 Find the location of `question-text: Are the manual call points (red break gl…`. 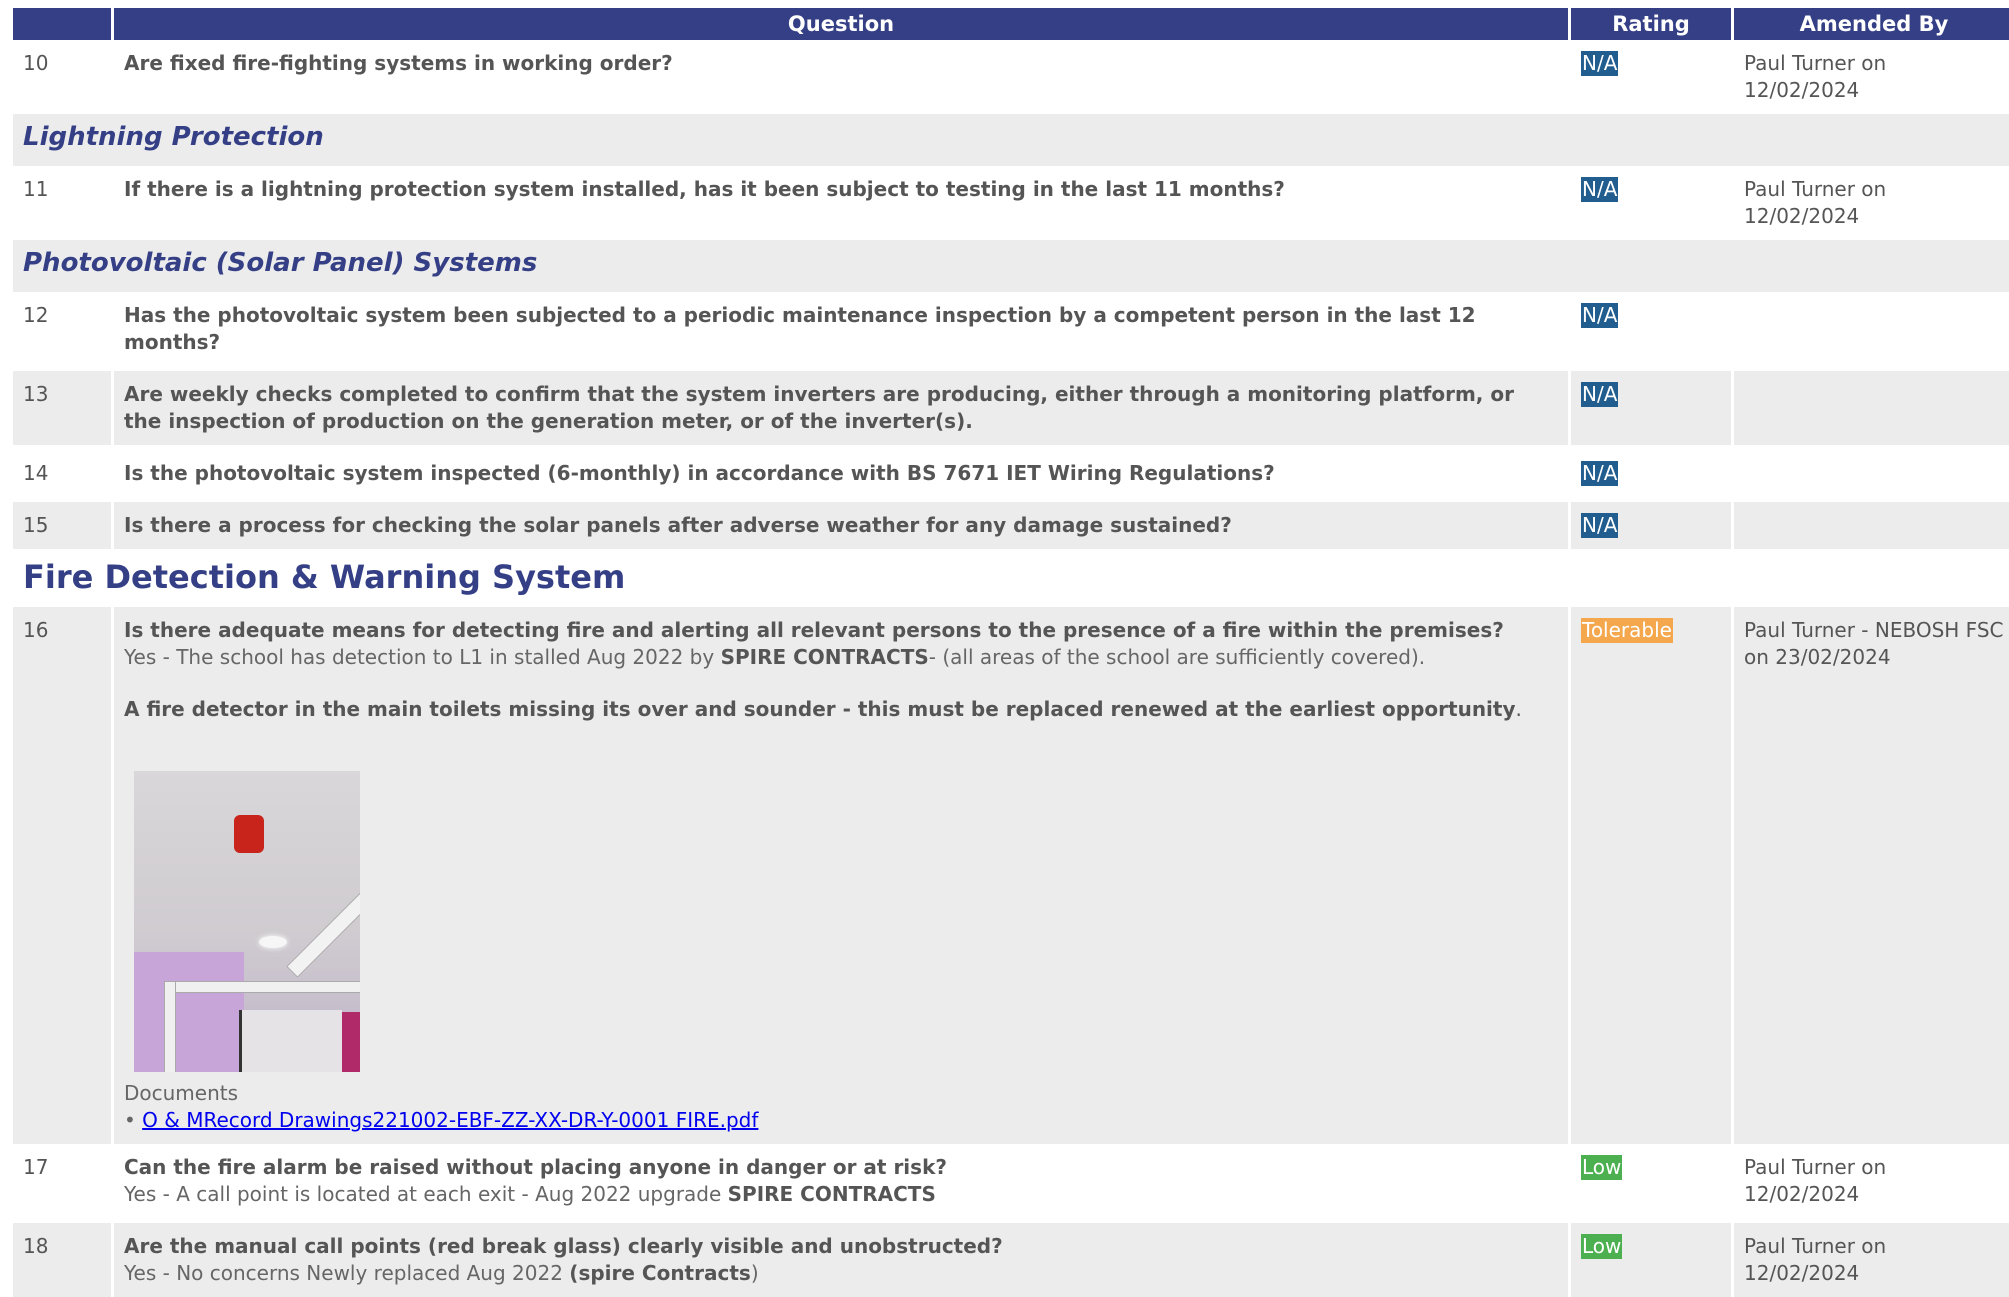

question-text: Are the manual call points (red break gl… is located at coordinates (563, 1246).